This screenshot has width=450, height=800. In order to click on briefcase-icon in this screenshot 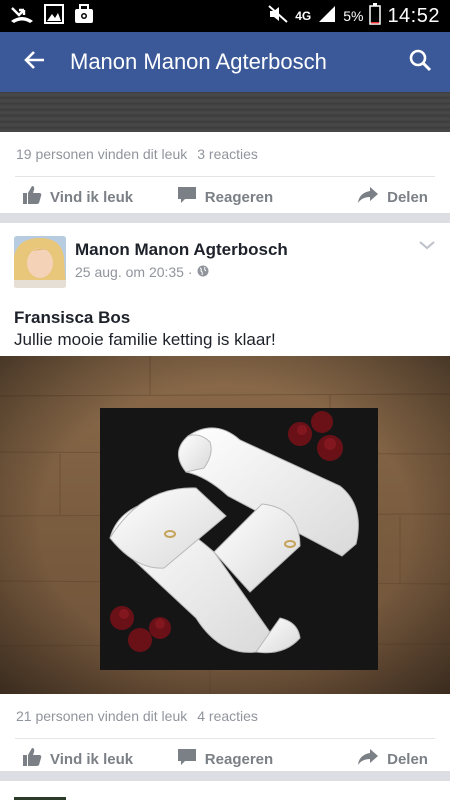, I will do `click(84, 16)`.